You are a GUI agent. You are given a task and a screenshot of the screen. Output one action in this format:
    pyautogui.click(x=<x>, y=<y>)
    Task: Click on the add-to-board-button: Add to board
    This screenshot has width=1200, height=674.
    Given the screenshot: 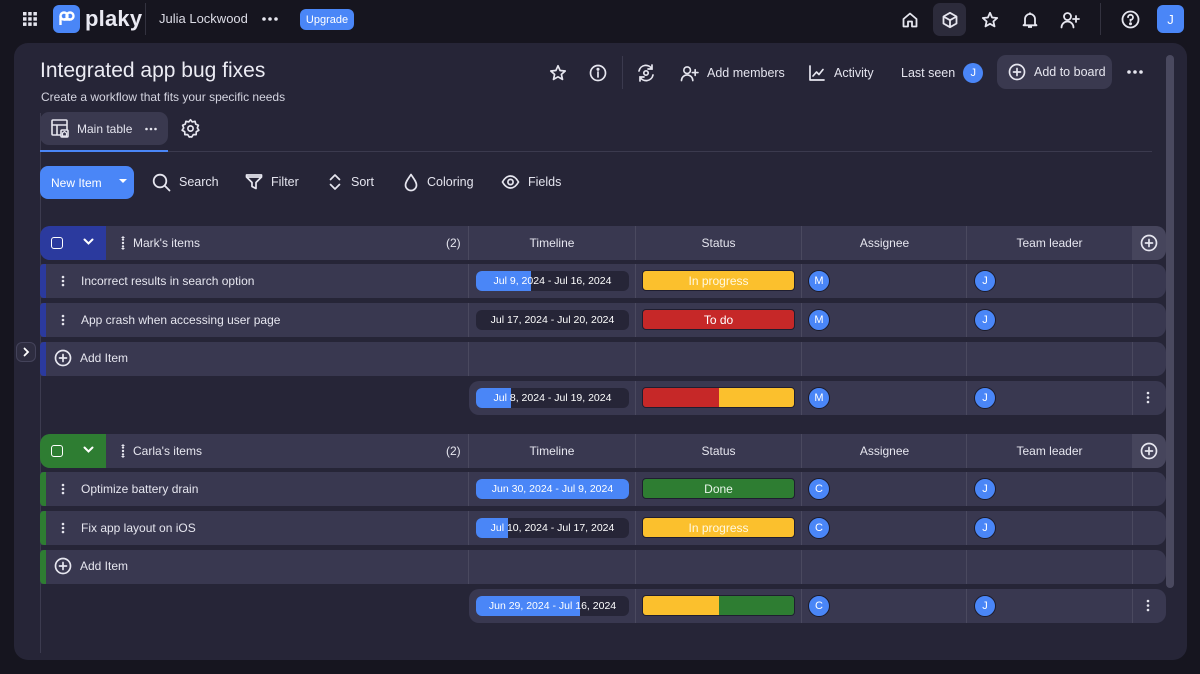 What is the action you would take?
    pyautogui.click(x=1054, y=72)
    